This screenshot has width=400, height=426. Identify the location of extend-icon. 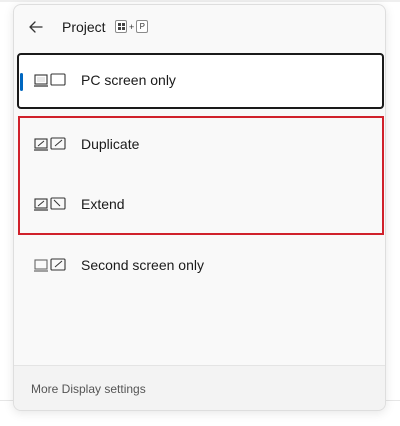
(50, 204).